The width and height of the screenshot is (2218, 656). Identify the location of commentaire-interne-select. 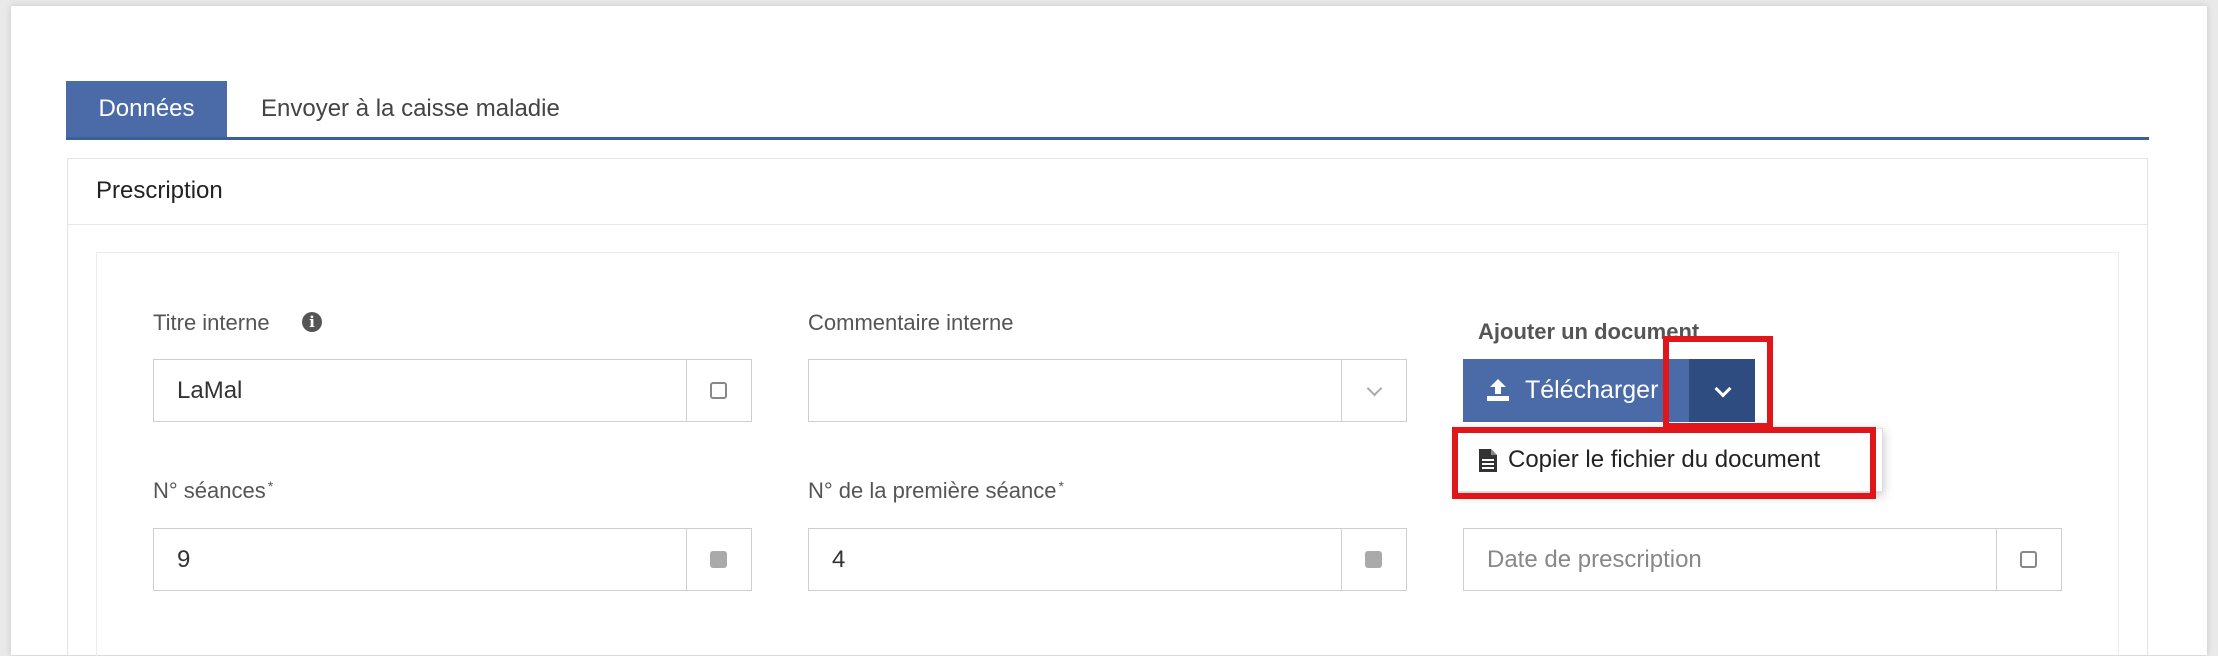
(1107, 390).